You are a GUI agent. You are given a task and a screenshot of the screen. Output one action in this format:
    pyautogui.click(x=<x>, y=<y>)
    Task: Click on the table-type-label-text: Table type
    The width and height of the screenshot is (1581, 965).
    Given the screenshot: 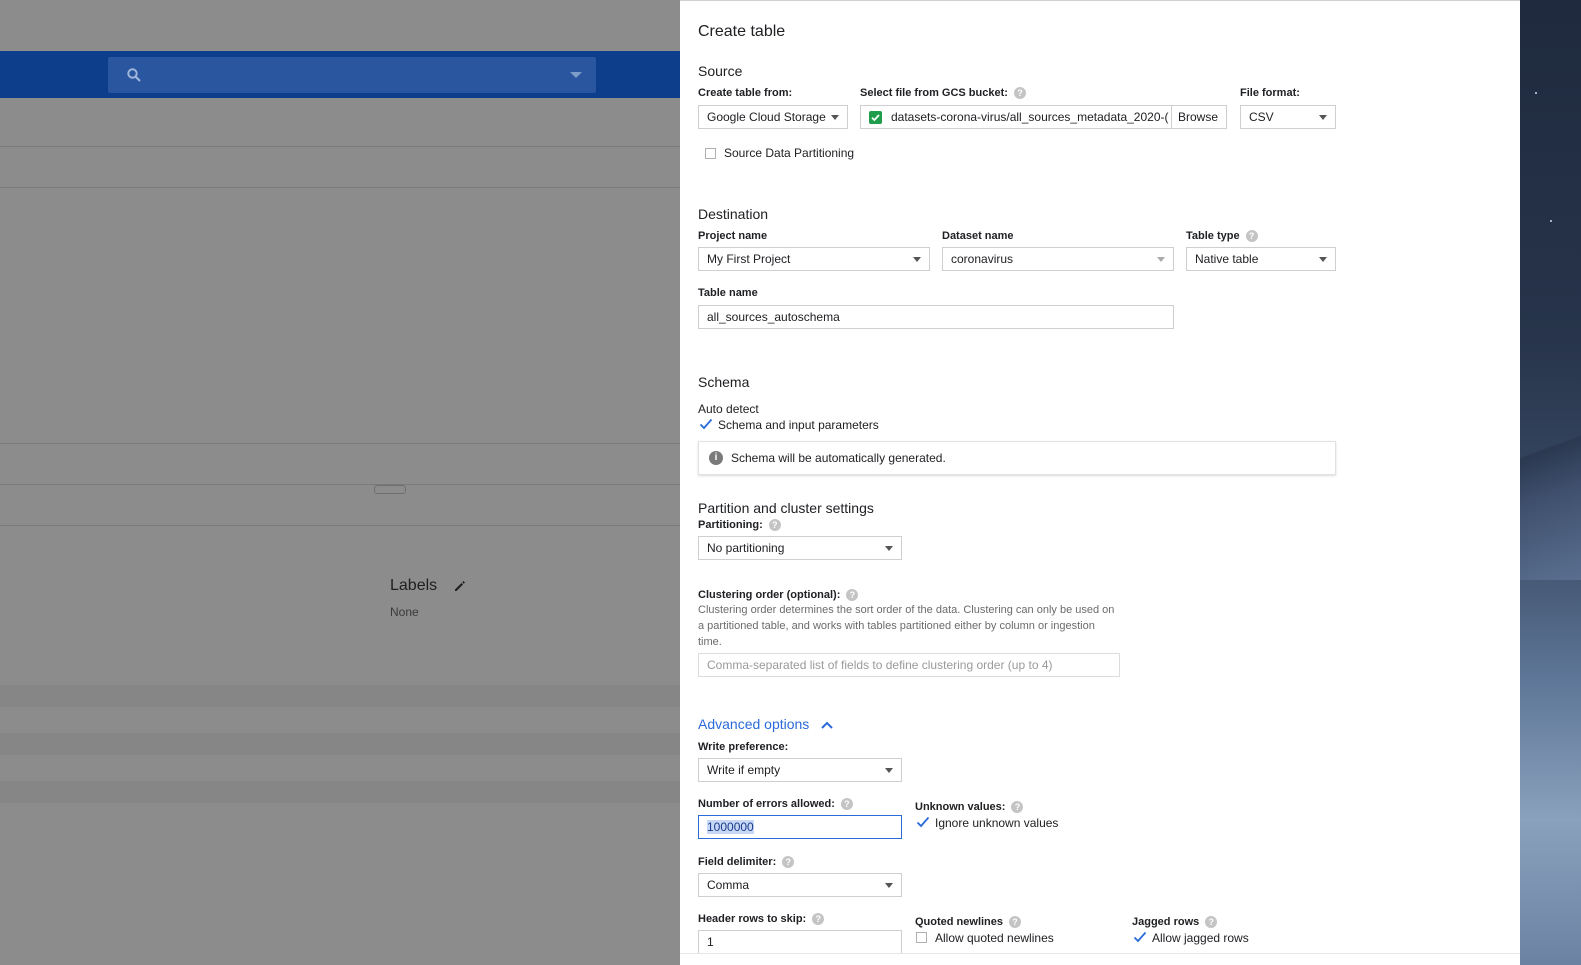 What is the action you would take?
    pyautogui.click(x=1213, y=236)
    